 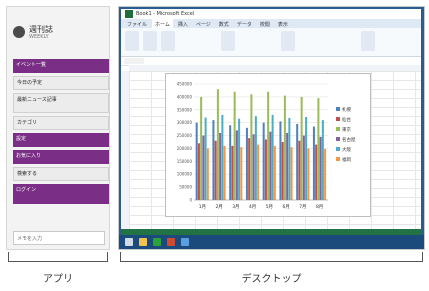 What do you see at coordinates (185, 242) in the screenshot?
I see `browser-taskbar-icon` at bounding box center [185, 242].